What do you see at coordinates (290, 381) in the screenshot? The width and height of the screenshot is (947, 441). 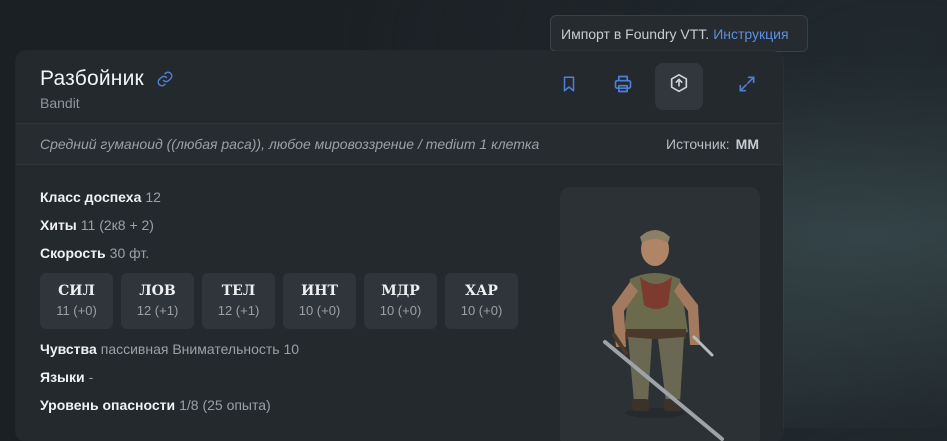 I see `languages: Языки -` at bounding box center [290, 381].